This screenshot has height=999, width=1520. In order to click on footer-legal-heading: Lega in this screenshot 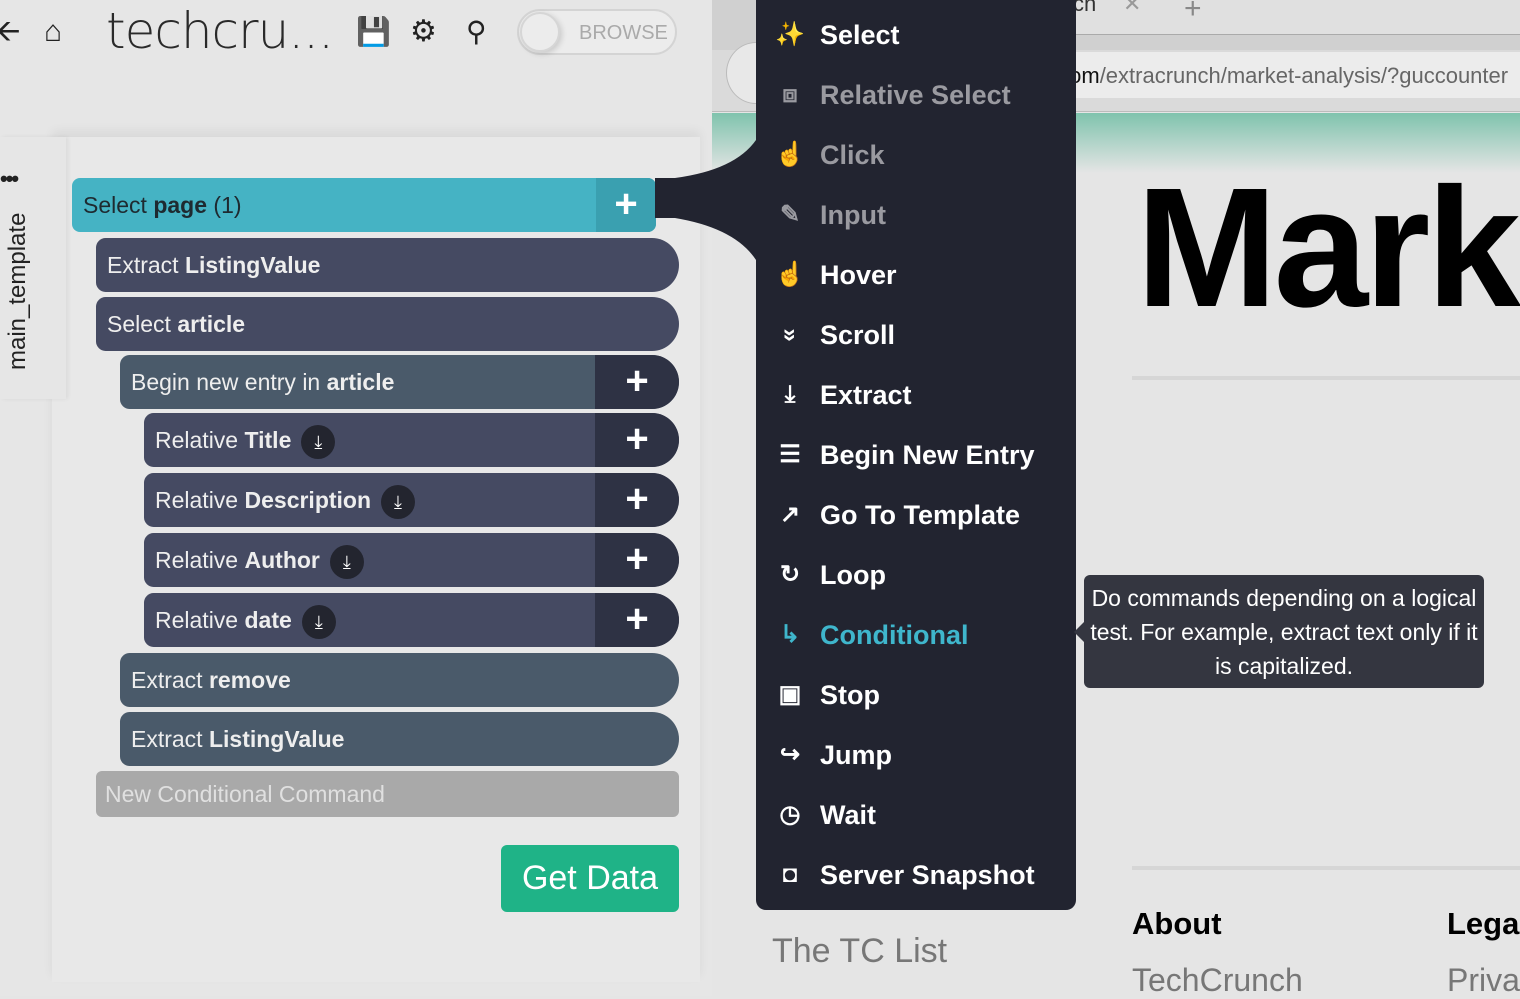, I will do `click(1483, 923)`.